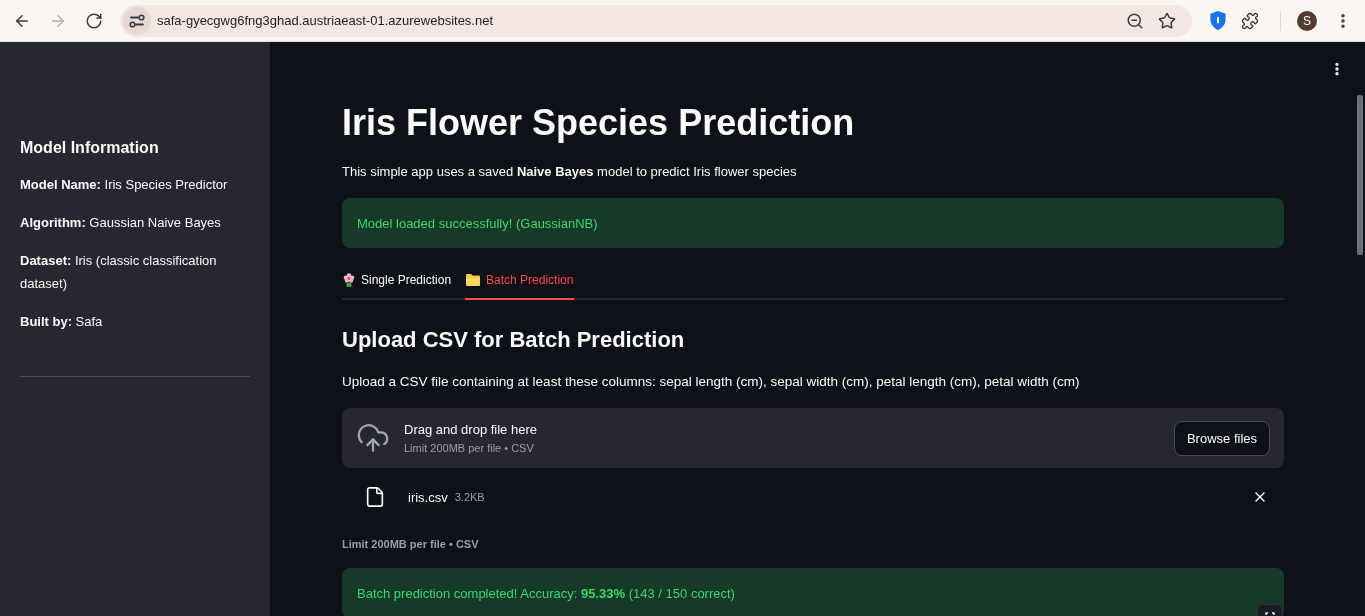 This screenshot has height=616, width=1365. What do you see at coordinates (1167, 20) in the screenshot?
I see `star-icon` at bounding box center [1167, 20].